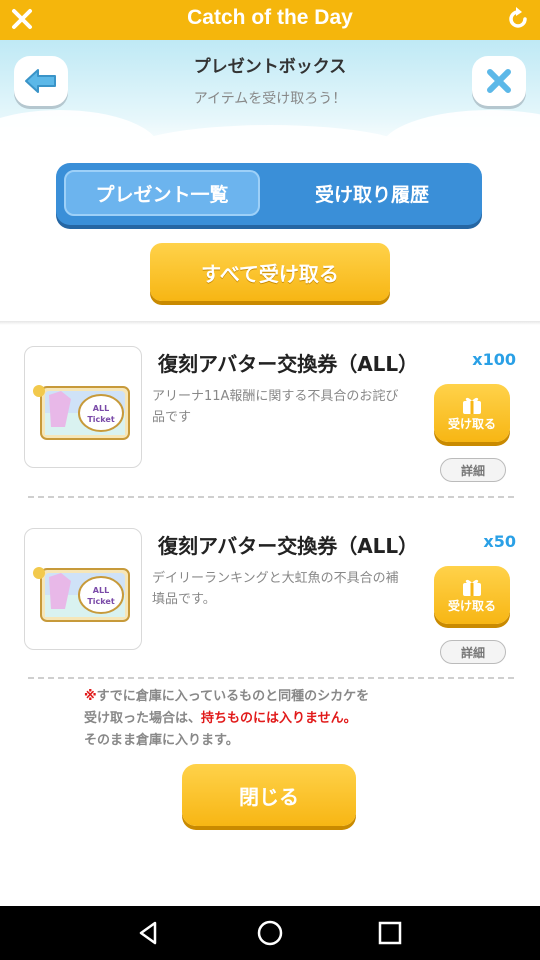 The width and height of the screenshot is (540, 960). Describe the element at coordinates (499, 541) in the screenshot. I see `item-quantity: x50` at that location.